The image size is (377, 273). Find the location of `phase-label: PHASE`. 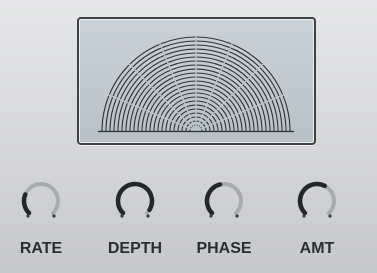

phase-label: PHASE is located at coordinates (224, 248).